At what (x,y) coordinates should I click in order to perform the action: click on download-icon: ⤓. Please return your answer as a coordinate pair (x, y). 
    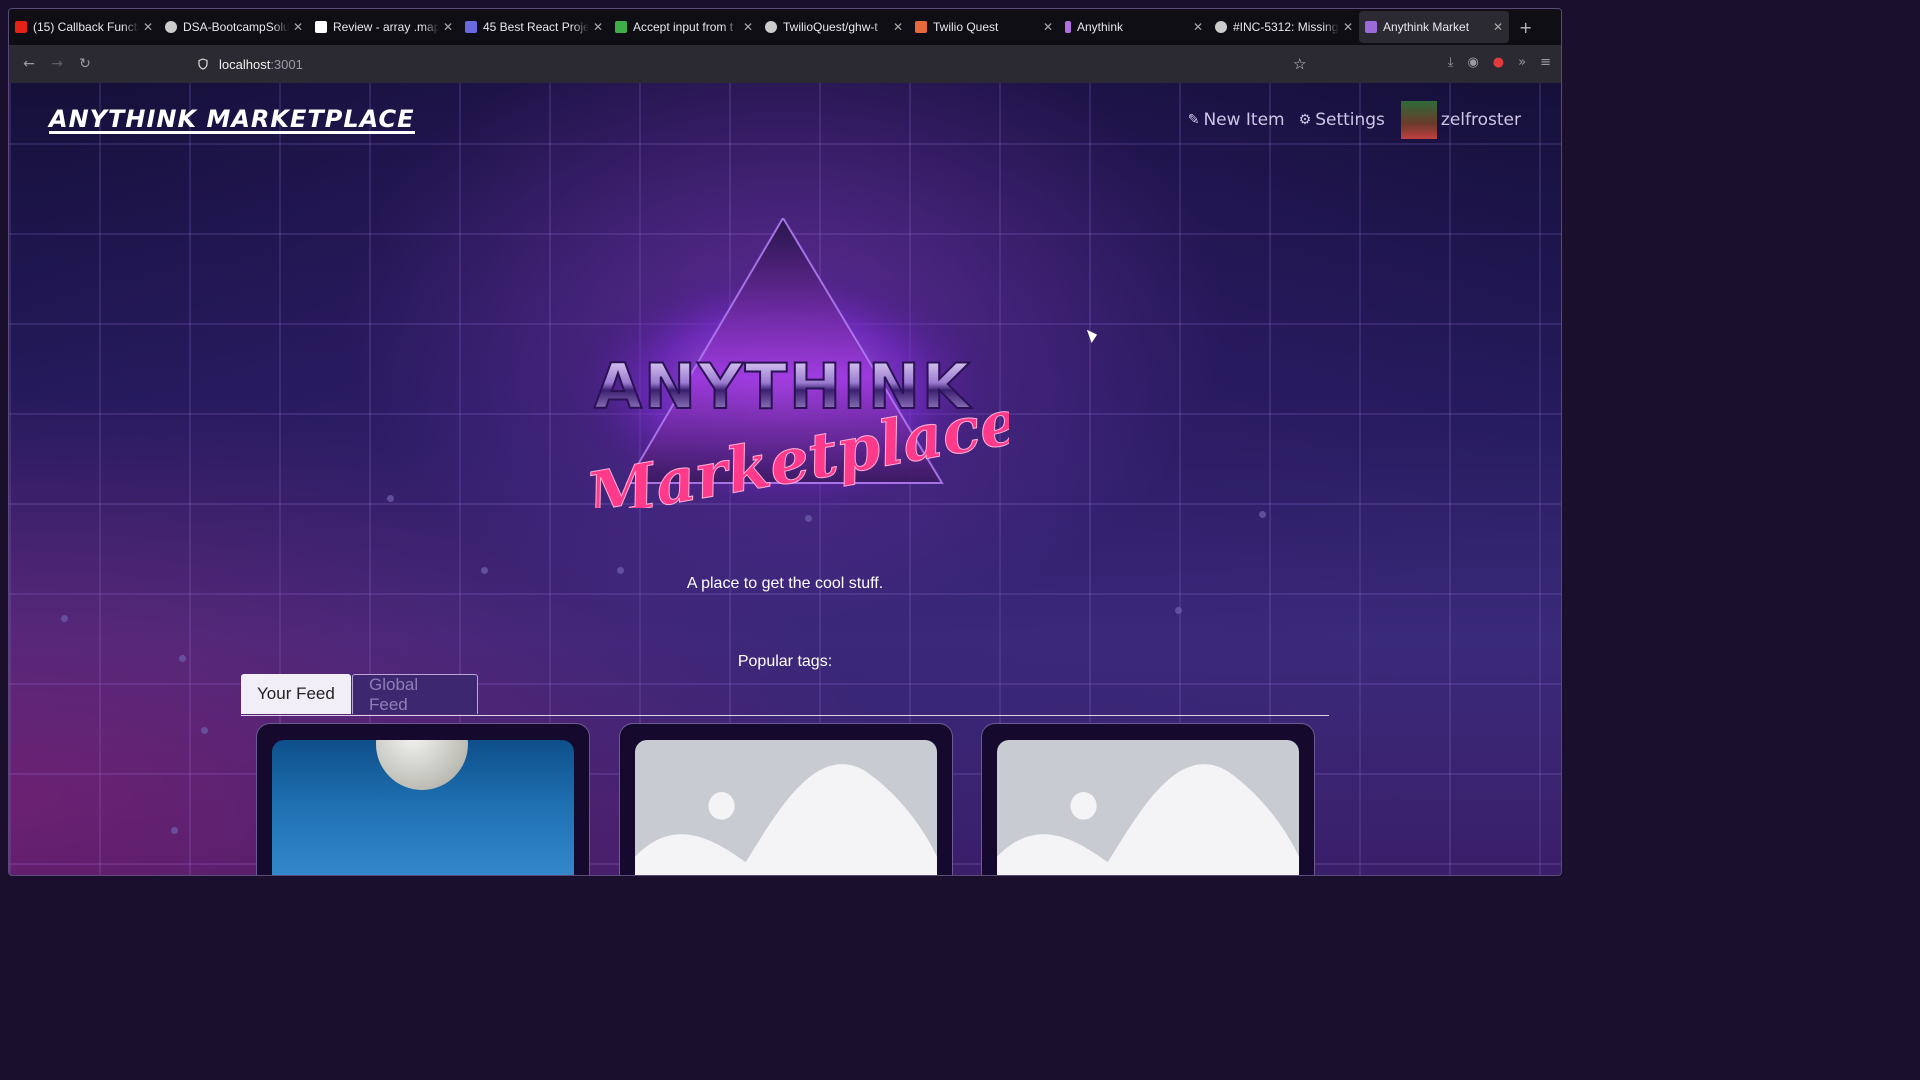
    Looking at the image, I should click on (1451, 62).